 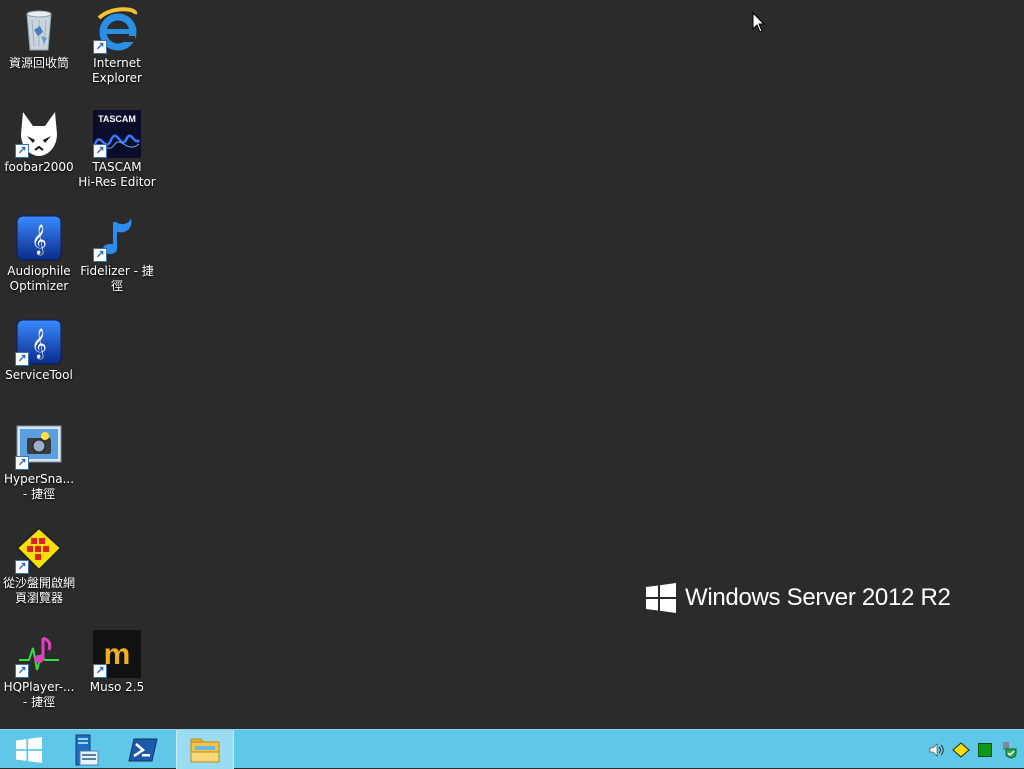 I want to click on taskbar, so click(x=512, y=749).